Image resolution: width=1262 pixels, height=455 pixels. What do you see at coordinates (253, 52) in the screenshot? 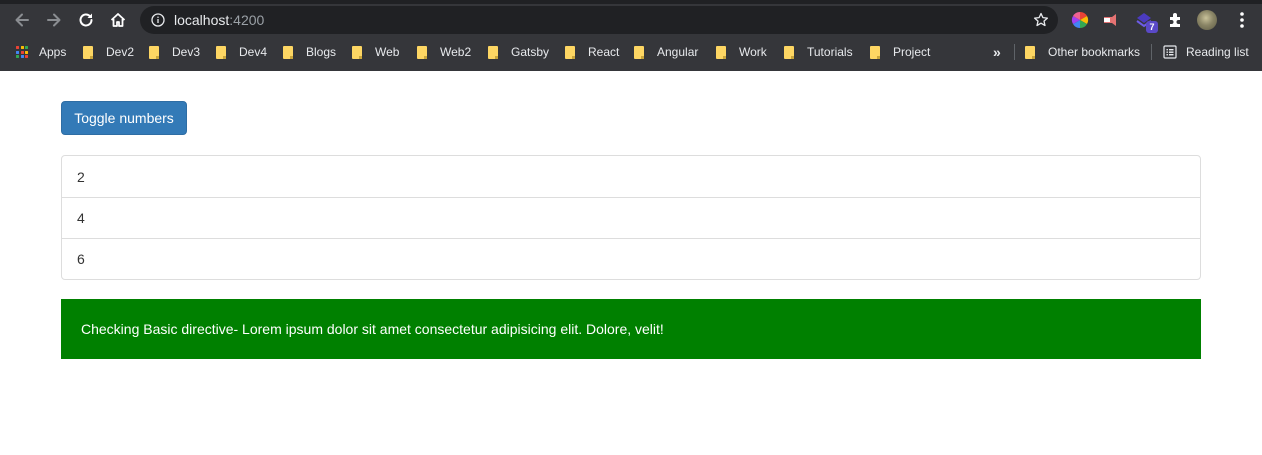
I see `bookmark-label: Dev4` at bounding box center [253, 52].